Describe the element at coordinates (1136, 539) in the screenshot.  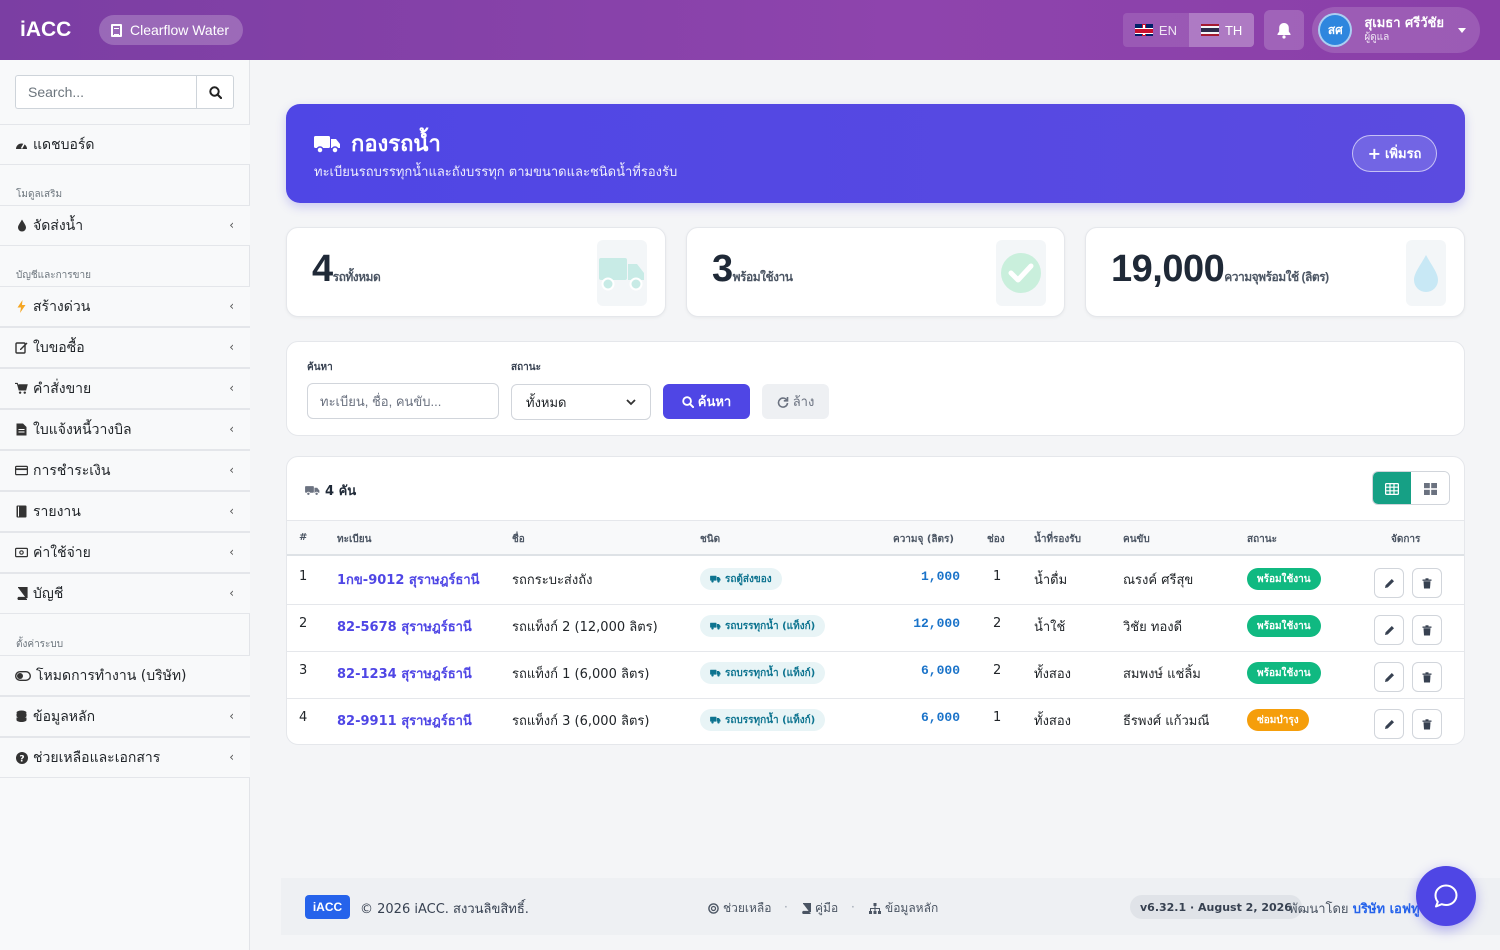
I see `column-header: คนขับ` at that location.